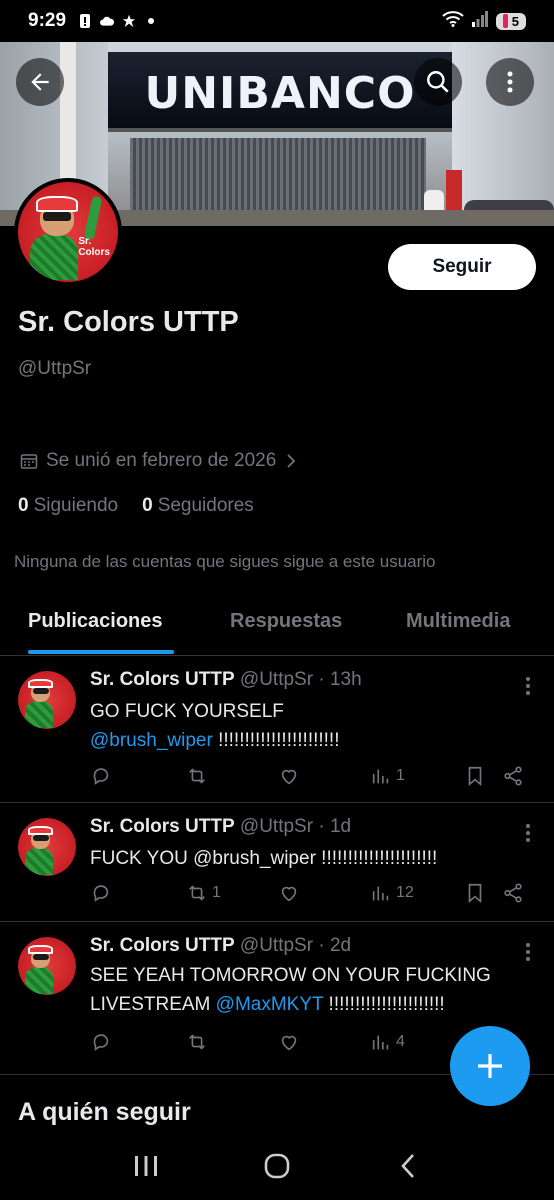 The width and height of the screenshot is (554, 1200). I want to click on share-icon, so click(513, 893).